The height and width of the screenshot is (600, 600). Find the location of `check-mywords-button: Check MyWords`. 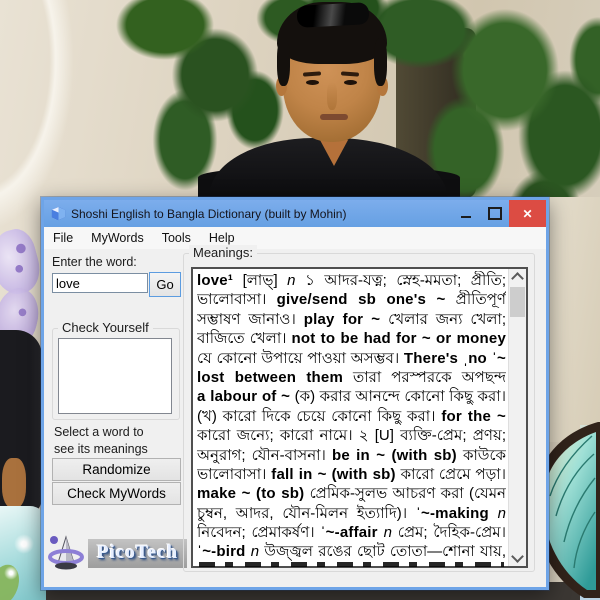

check-mywords-button: Check MyWords is located at coordinates (116, 493).